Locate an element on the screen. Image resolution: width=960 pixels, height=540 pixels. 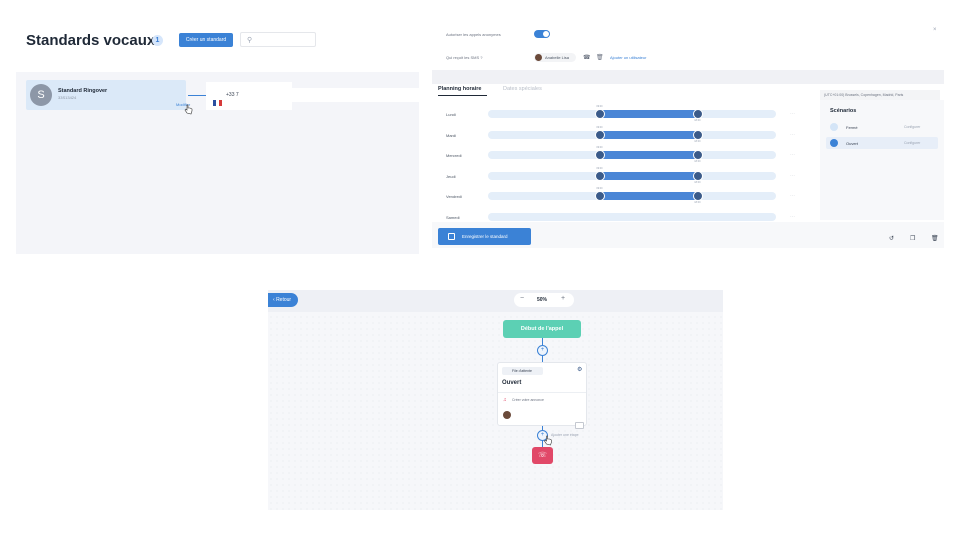
add-step-label: Ajouter une étape is located at coordinates (565, 435).